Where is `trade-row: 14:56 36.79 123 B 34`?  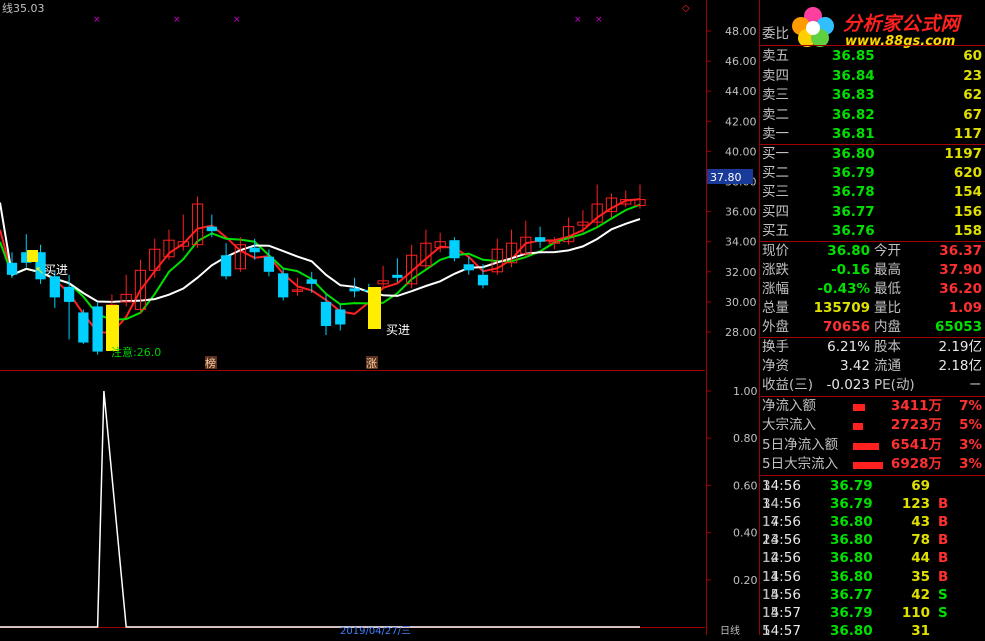 trade-row: 14:56 36.79 123 B 34 is located at coordinates (872, 504).